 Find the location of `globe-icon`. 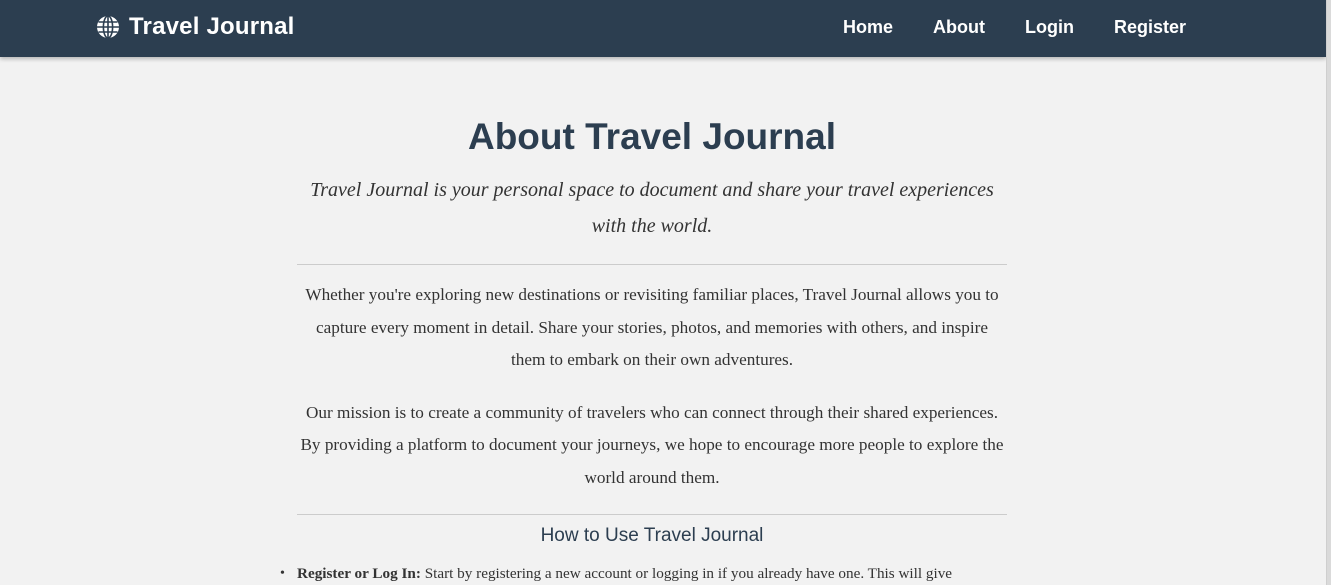

globe-icon is located at coordinates (108, 27).